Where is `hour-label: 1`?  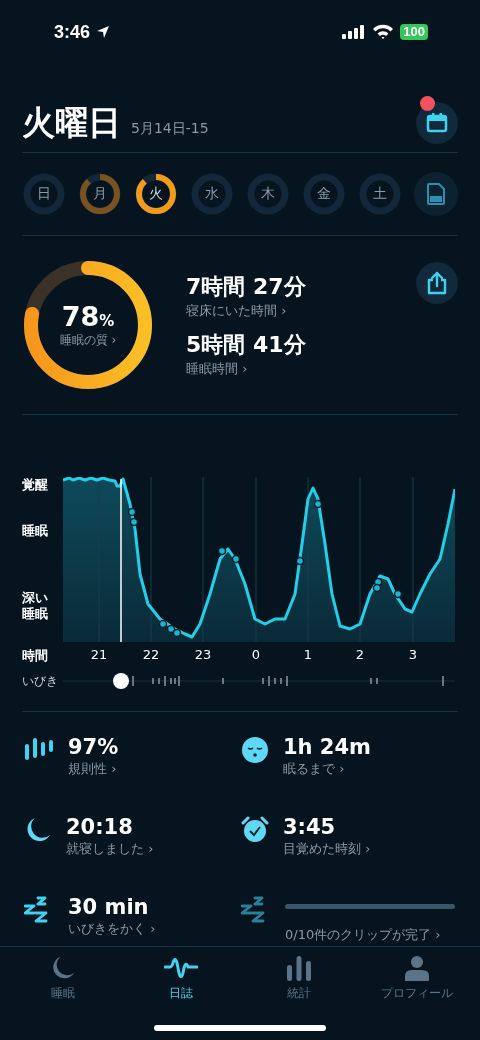
hour-label: 1 is located at coordinates (308, 654).